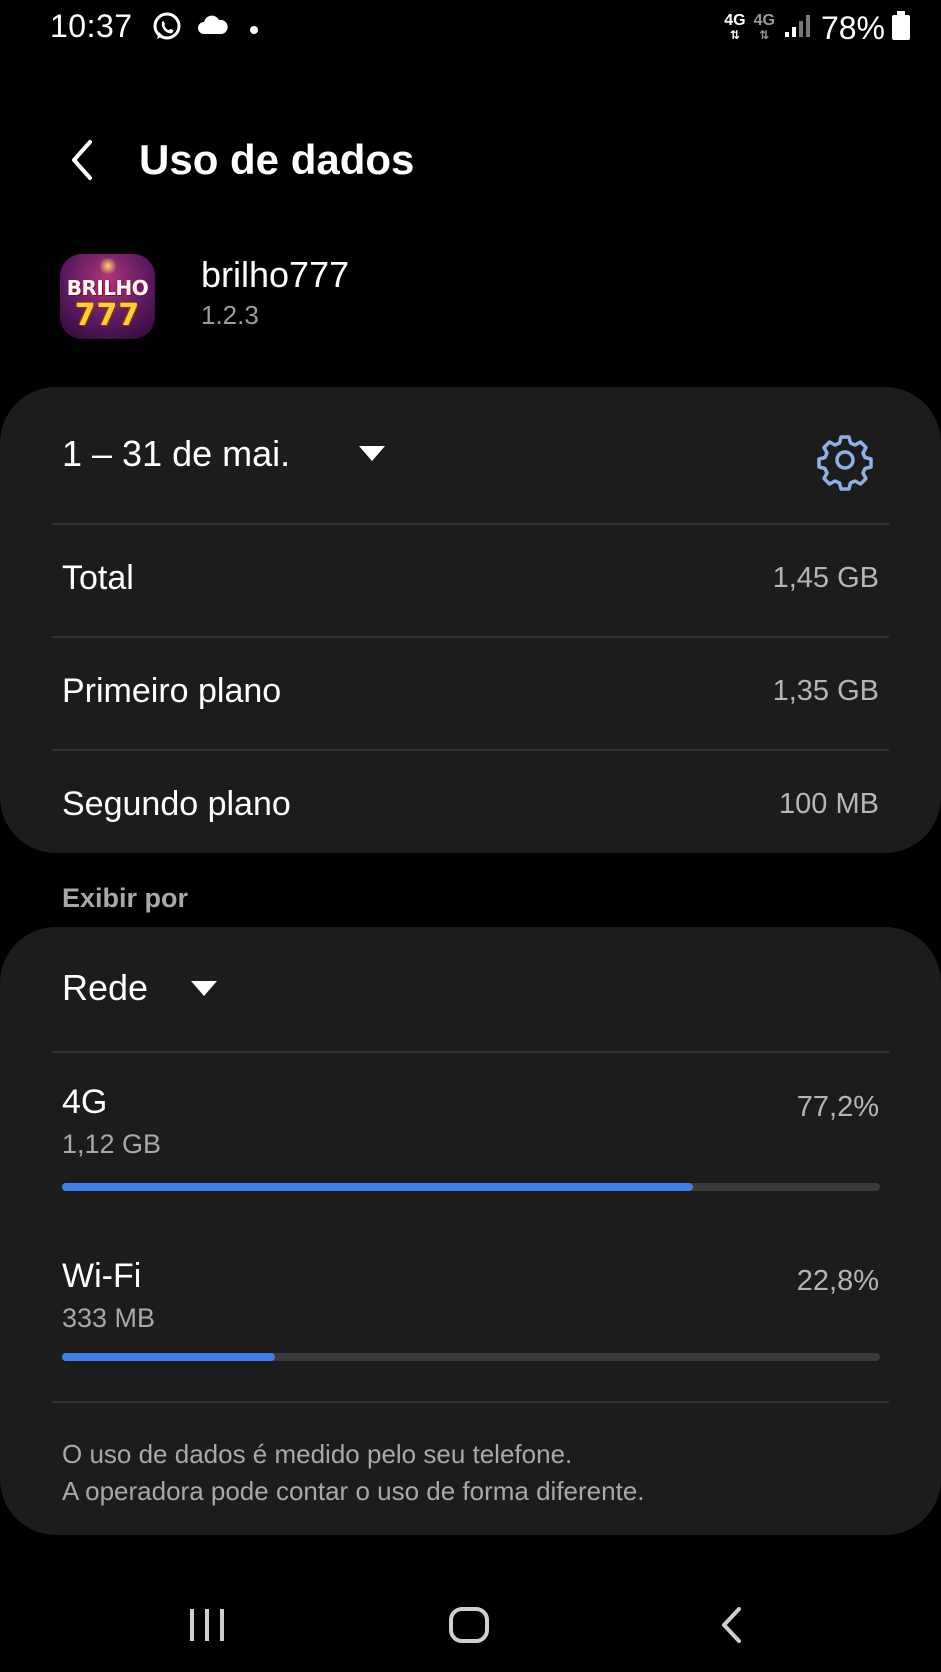 Image resolution: width=941 pixels, height=1672 pixels. I want to click on chevron-left-icon, so click(82, 160).